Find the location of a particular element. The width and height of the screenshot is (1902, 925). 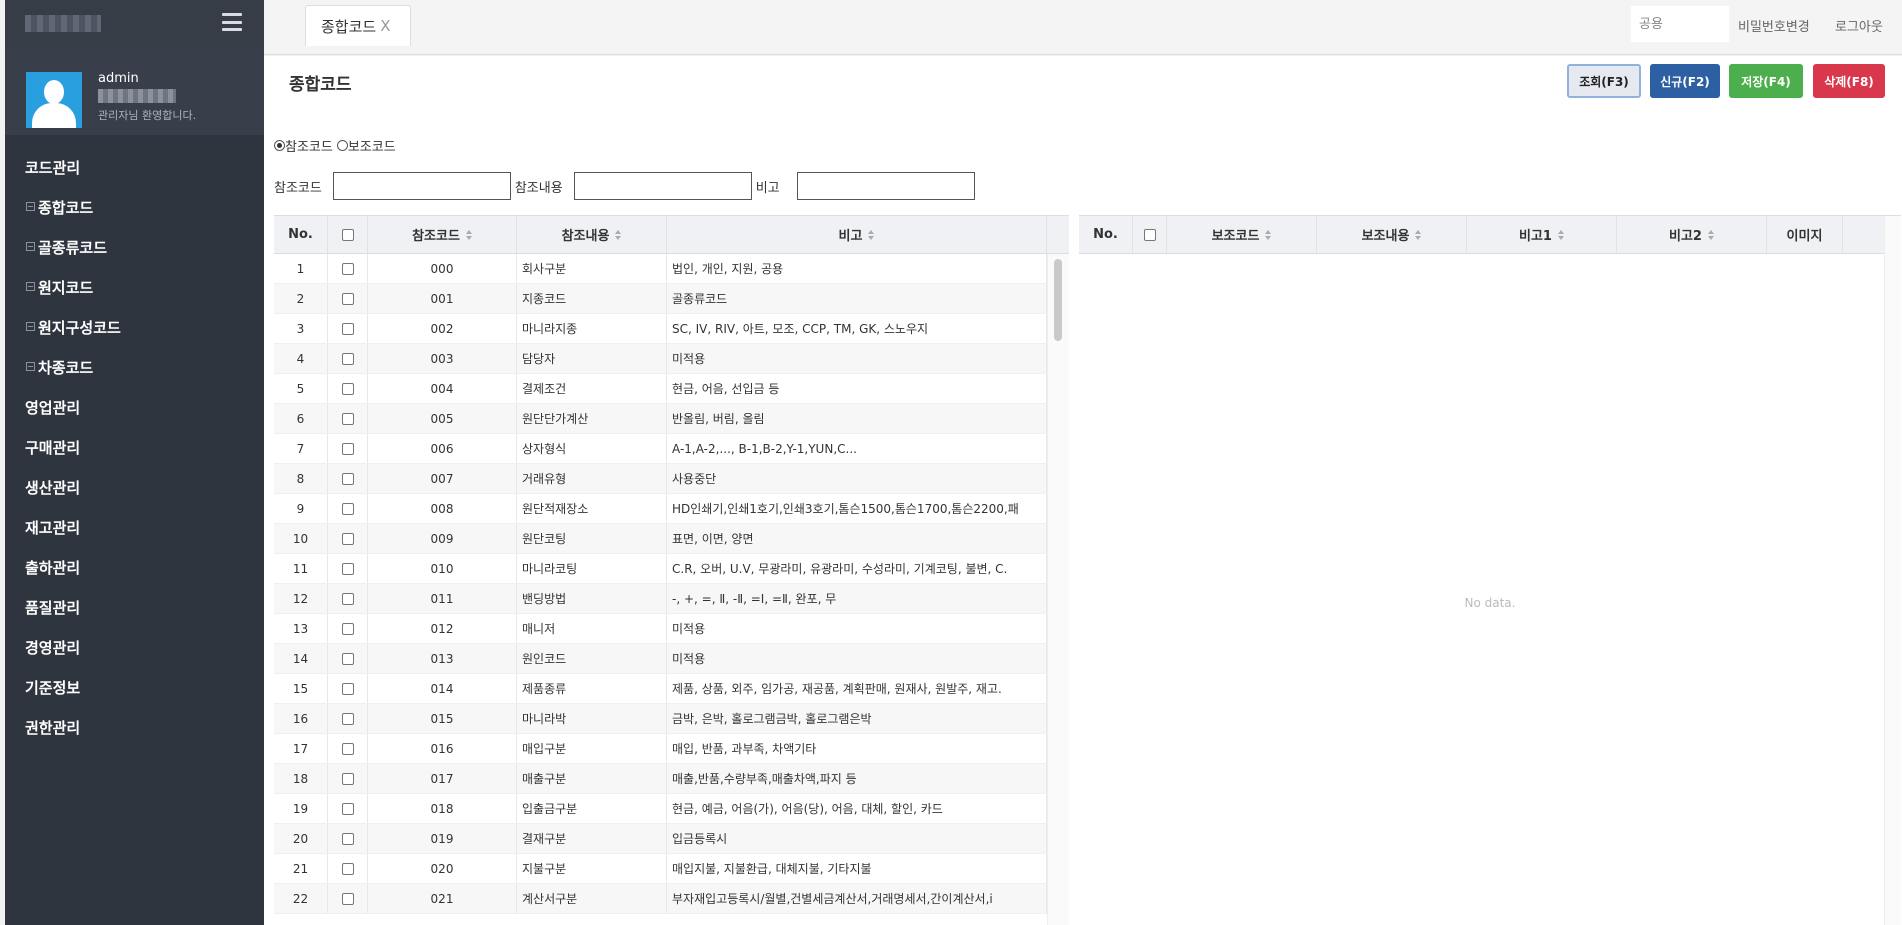

row-name-cell: 마니라코팅 is located at coordinates (592, 568).